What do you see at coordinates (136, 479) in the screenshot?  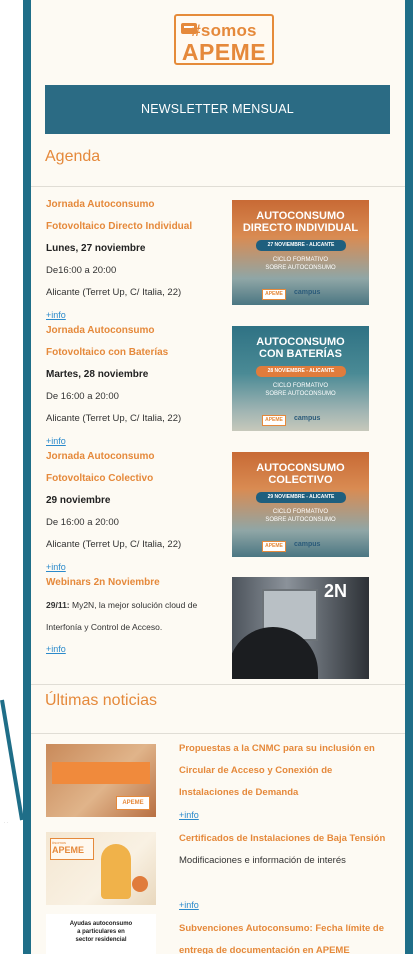 I see `event-title-line2: Fotovoltaico Colectivo` at bounding box center [136, 479].